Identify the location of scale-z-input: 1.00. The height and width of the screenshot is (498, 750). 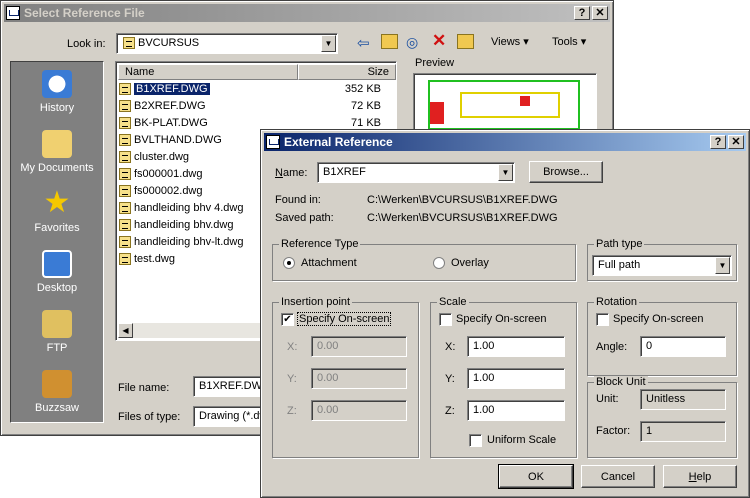
(516, 410).